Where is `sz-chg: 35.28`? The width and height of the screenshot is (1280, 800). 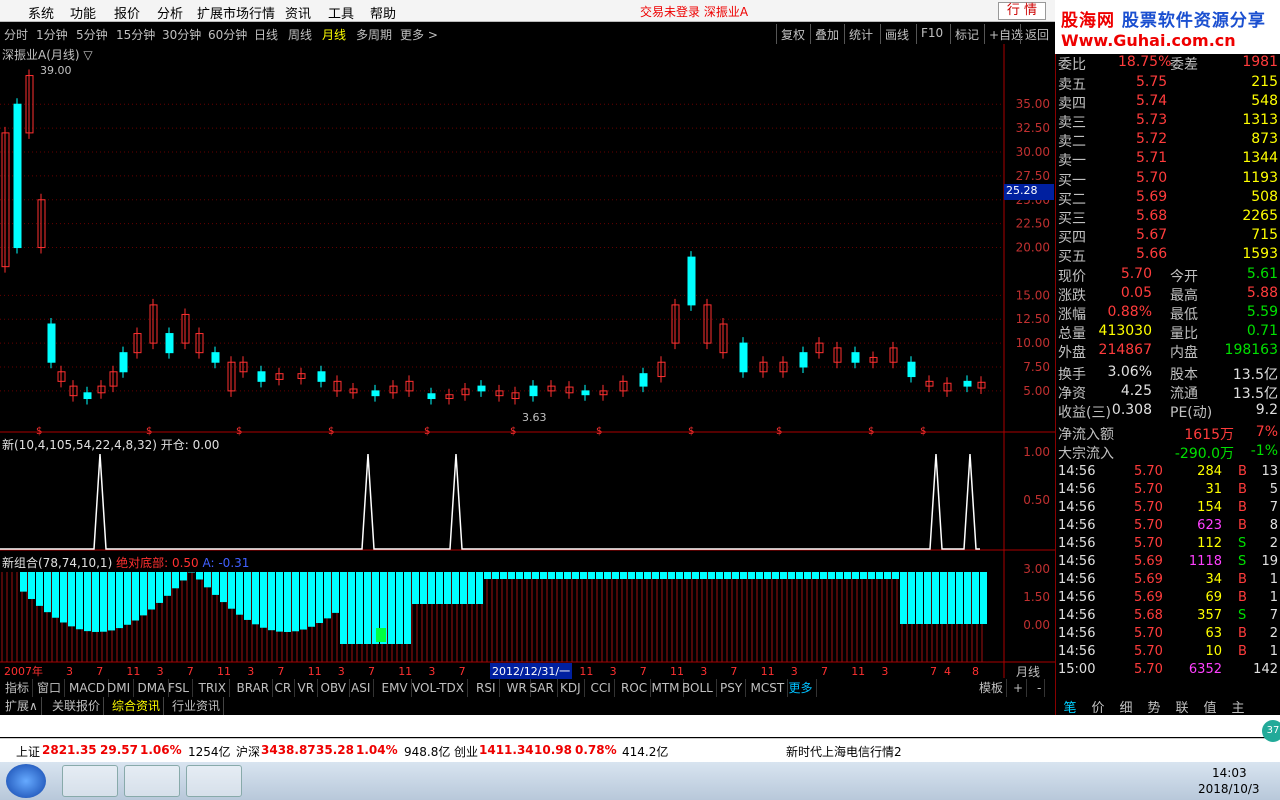
sz-chg: 35.28 is located at coordinates (335, 750).